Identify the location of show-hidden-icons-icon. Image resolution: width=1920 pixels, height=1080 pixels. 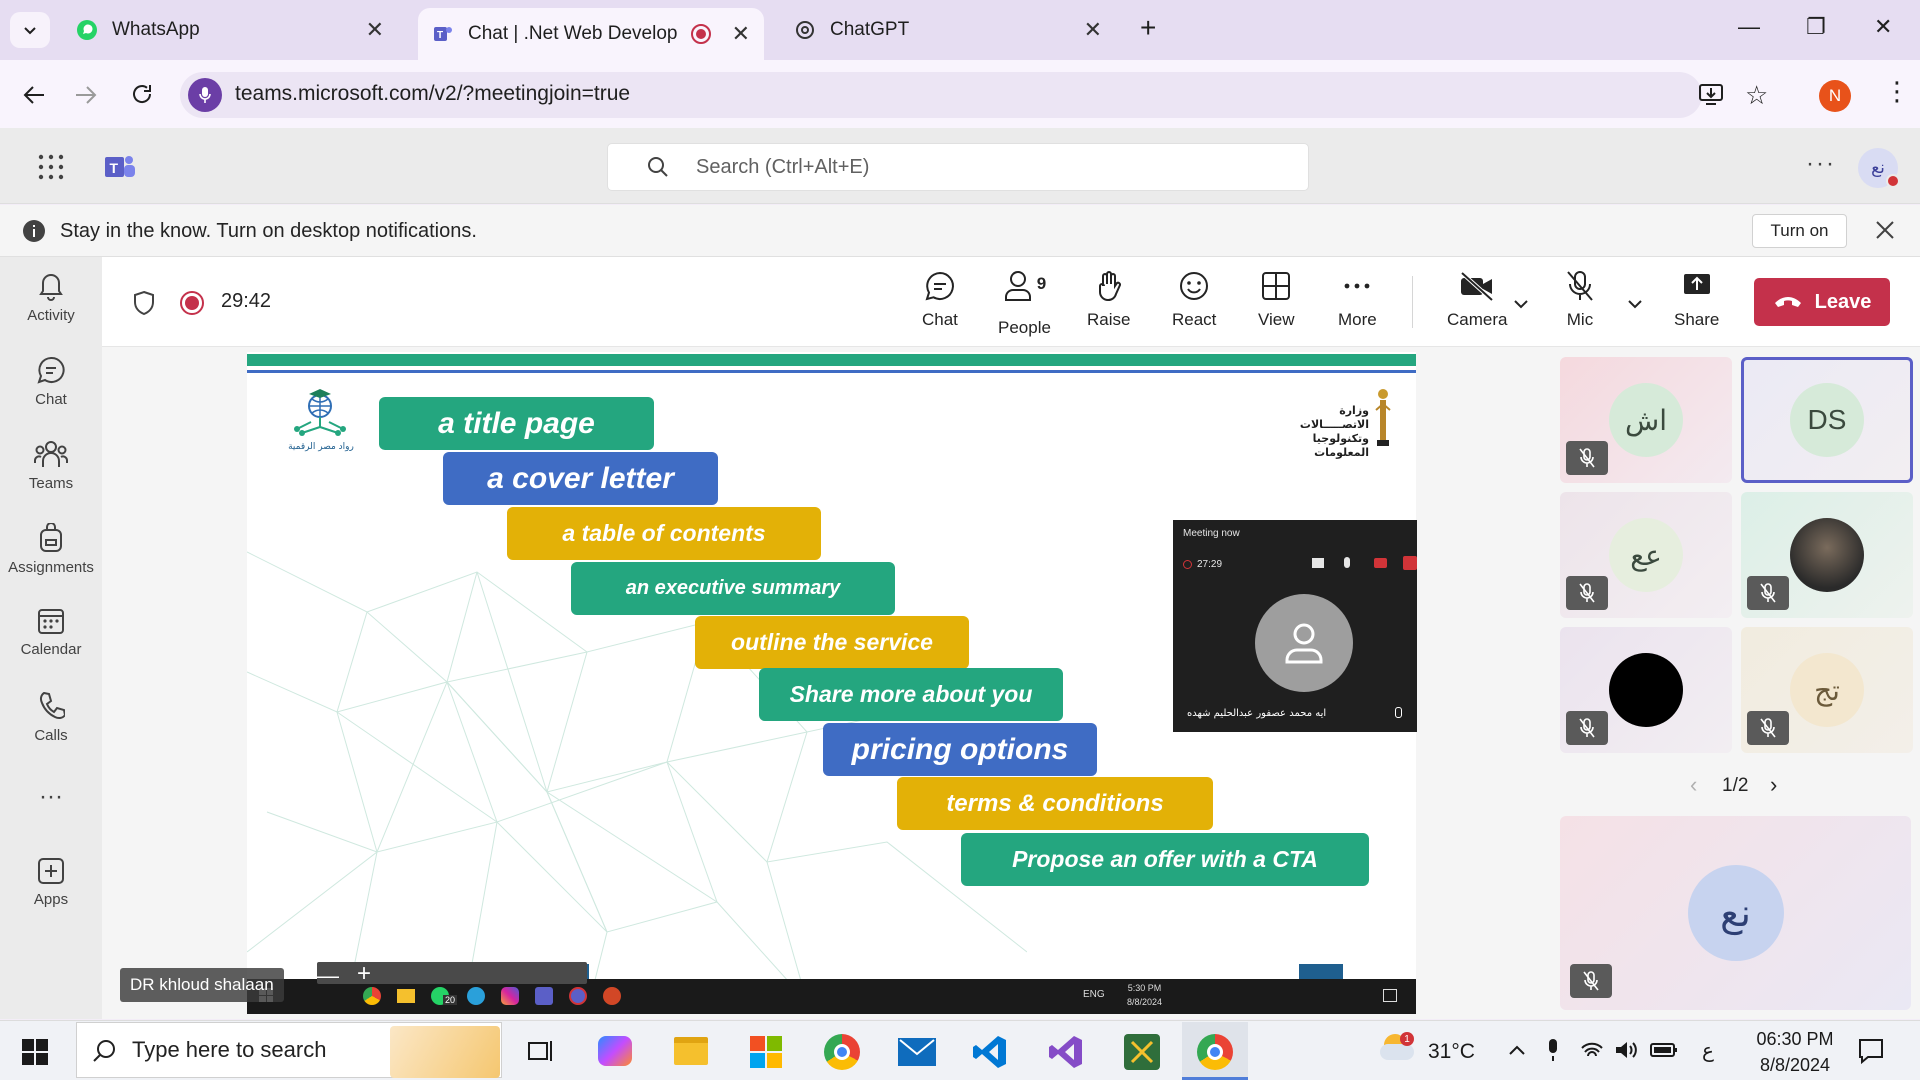
(1517, 1050).